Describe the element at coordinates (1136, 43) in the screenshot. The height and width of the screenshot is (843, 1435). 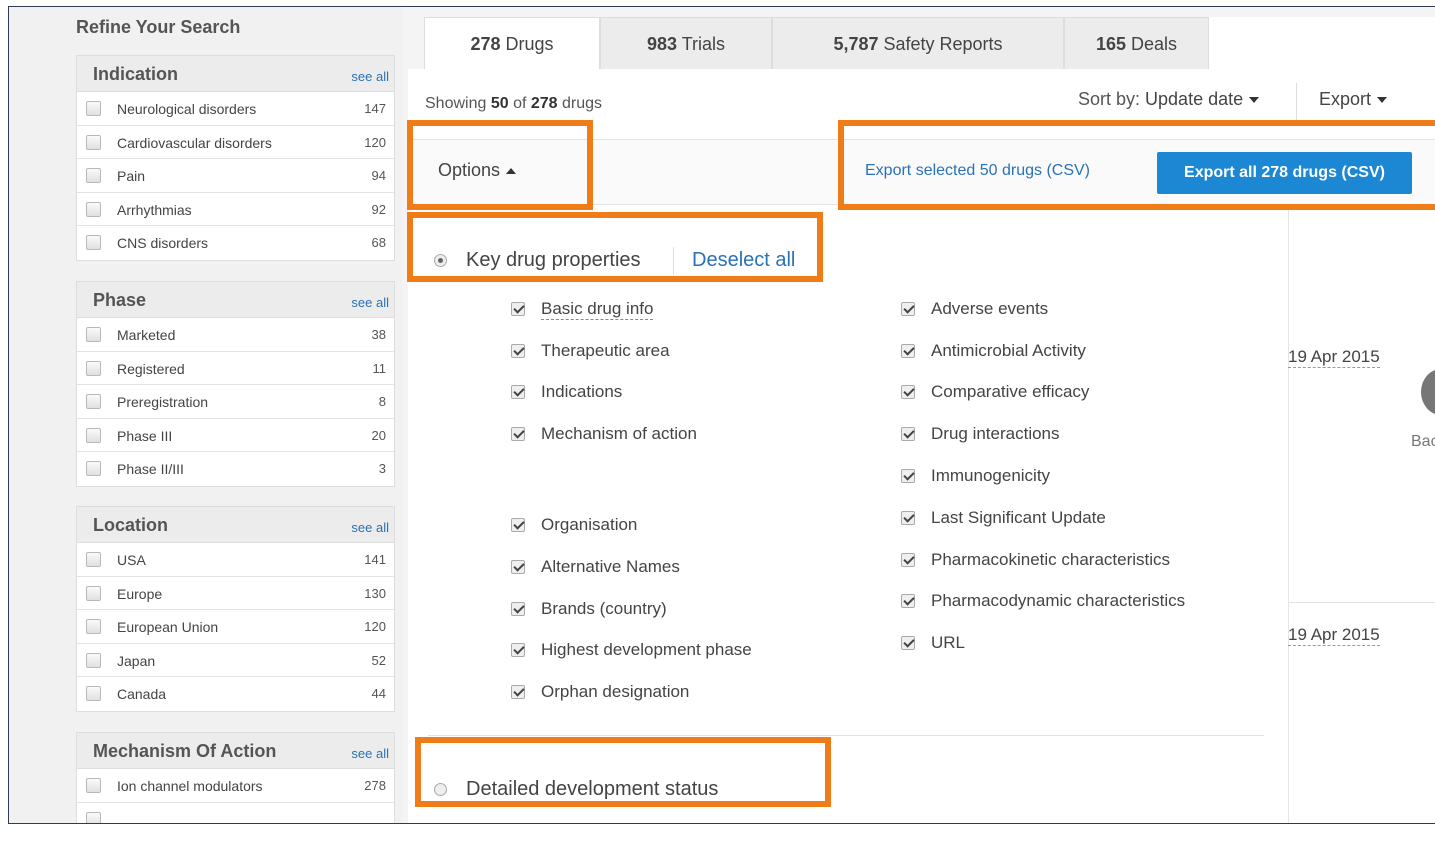
I see `tab-deals: 165 Deals` at that location.